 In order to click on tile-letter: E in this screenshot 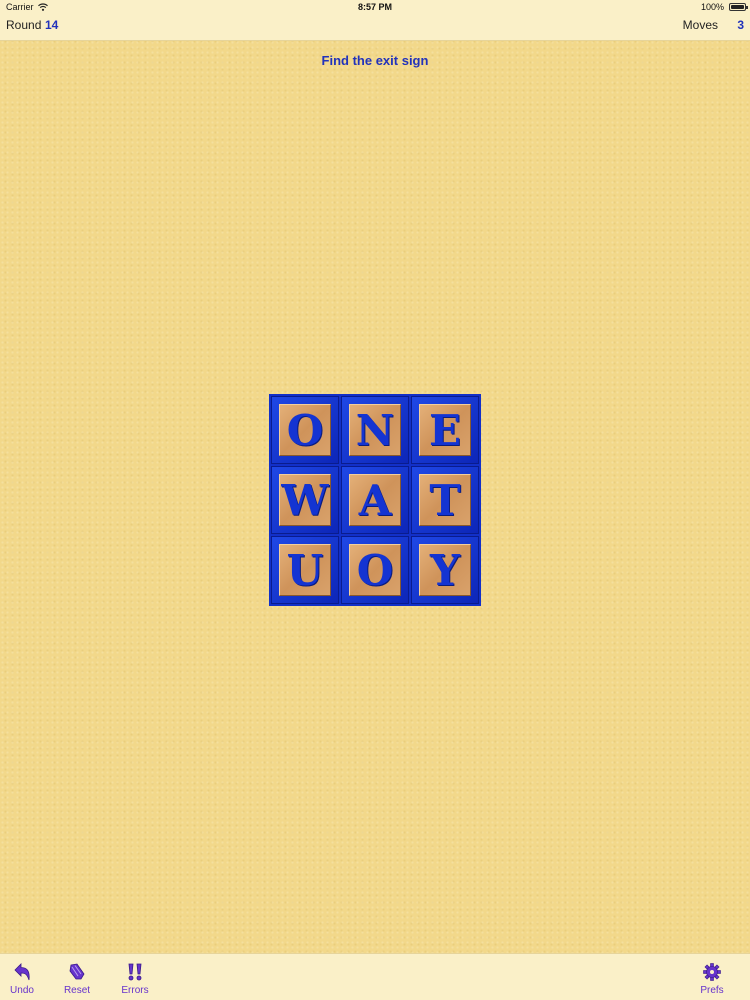, I will do `click(445, 430)`.